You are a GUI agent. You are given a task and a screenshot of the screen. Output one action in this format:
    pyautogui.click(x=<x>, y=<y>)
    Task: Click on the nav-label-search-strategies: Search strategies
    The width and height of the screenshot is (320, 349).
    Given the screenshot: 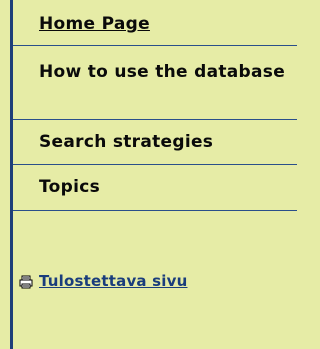 What is the action you would take?
    pyautogui.click(x=126, y=142)
    